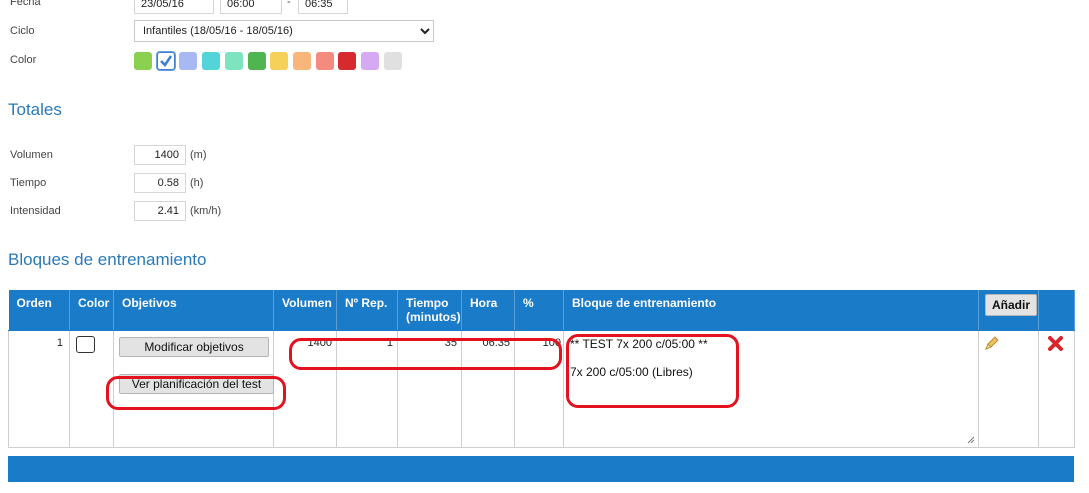  Describe the element at coordinates (174, 7) in the screenshot. I see `fecha-input: 23/05/16` at that location.